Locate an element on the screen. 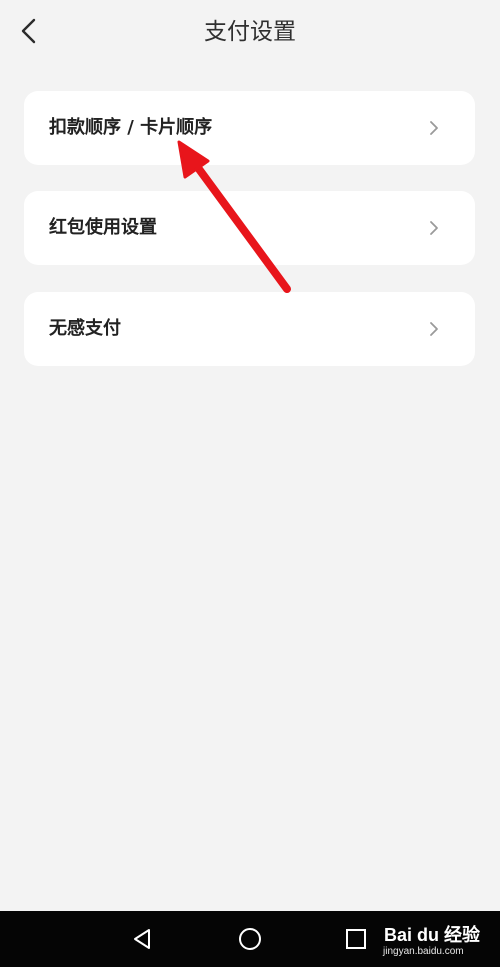  nav-back-button is located at coordinates (142, 939).